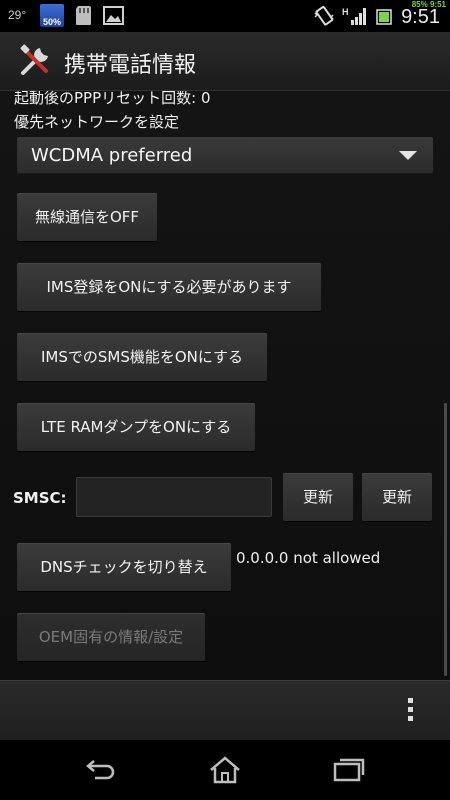  Describe the element at coordinates (397, 497) in the screenshot. I see `smsc-update-button-2: 更新` at that location.